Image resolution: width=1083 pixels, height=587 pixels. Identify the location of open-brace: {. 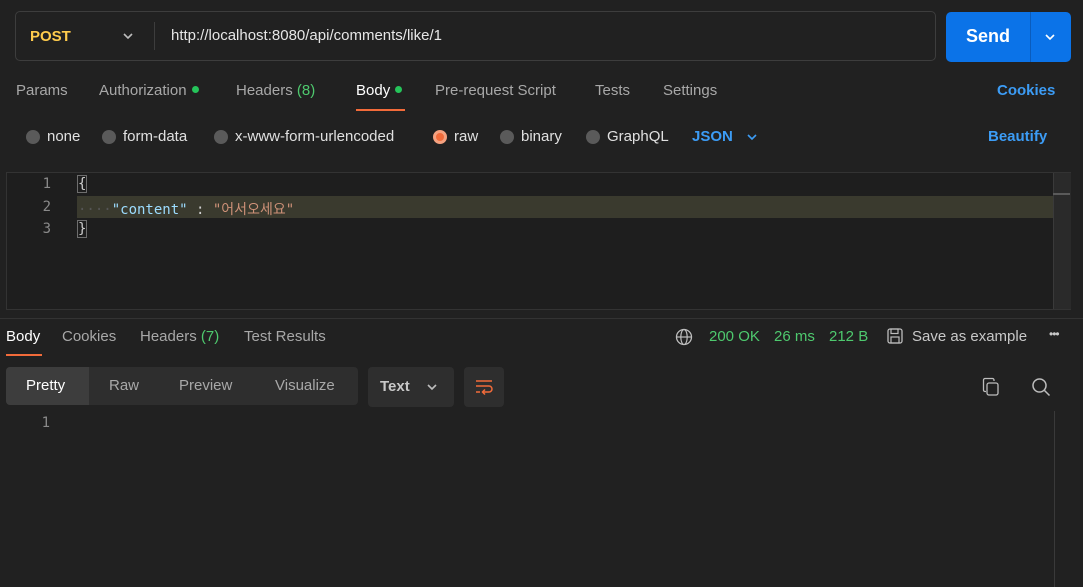
(82, 184).